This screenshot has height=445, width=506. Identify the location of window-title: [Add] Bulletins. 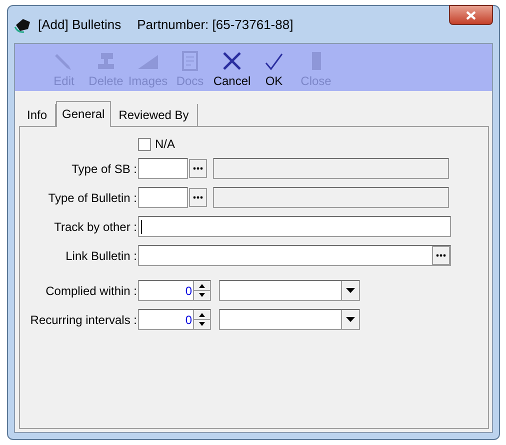
(80, 24).